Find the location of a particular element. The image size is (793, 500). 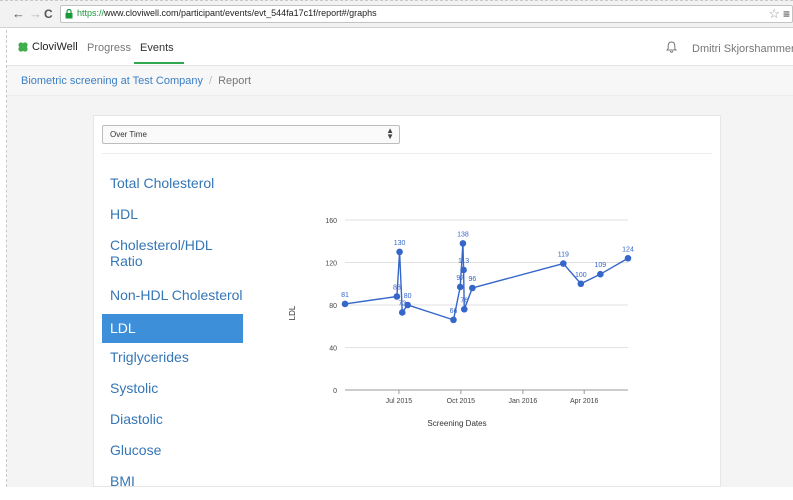

metric-non-hdl-cholesterol: Non-HDL Cholesterol is located at coordinates (172, 298).